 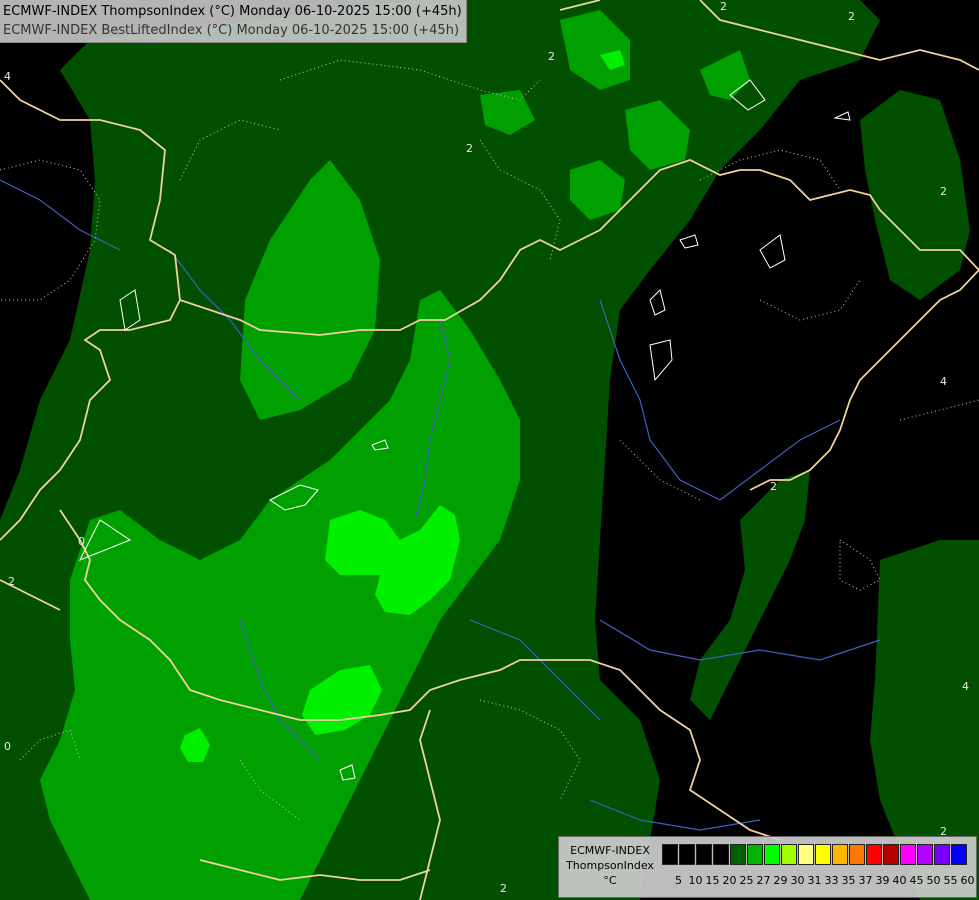 What do you see at coordinates (763, 880) in the screenshot?
I see `legend-tick-label: 27` at bounding box center [763, 880].